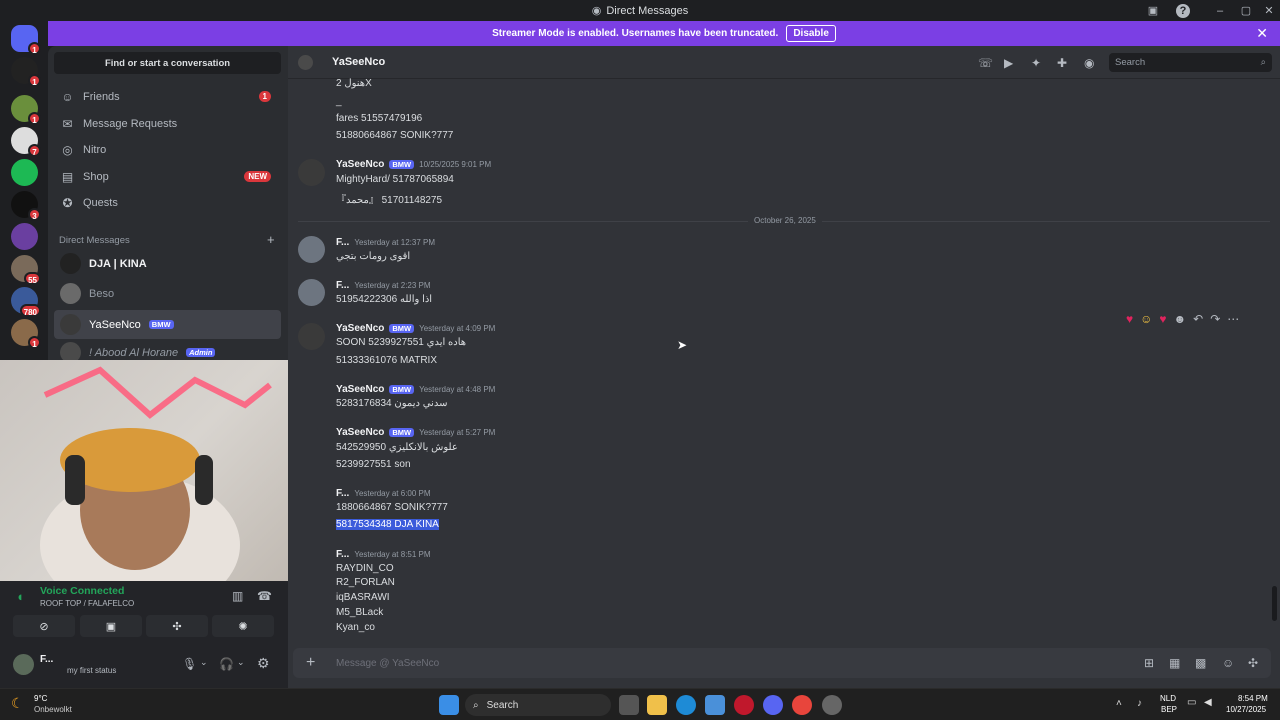 Image resolution: width=1280 pixels, height=720 pixels. Describe the element at coordinates (1149, 663) in the screenshot. I see `gift-icon: ⊞` at that location.